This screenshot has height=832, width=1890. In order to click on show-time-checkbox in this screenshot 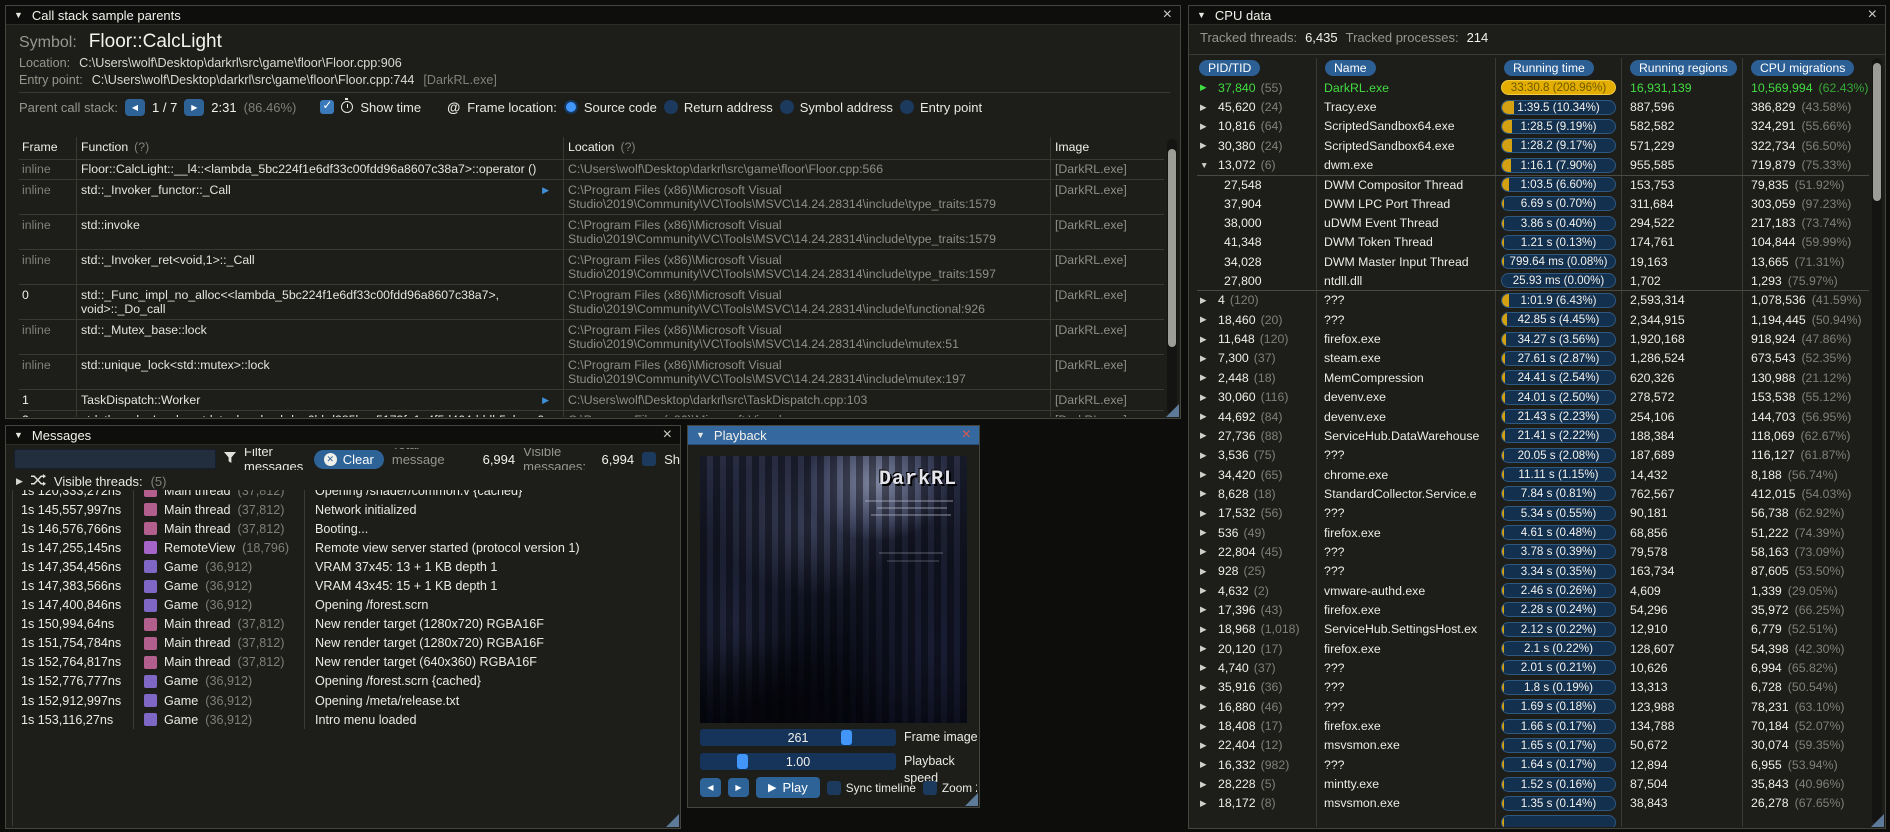, I will do `click(327, 106)`.